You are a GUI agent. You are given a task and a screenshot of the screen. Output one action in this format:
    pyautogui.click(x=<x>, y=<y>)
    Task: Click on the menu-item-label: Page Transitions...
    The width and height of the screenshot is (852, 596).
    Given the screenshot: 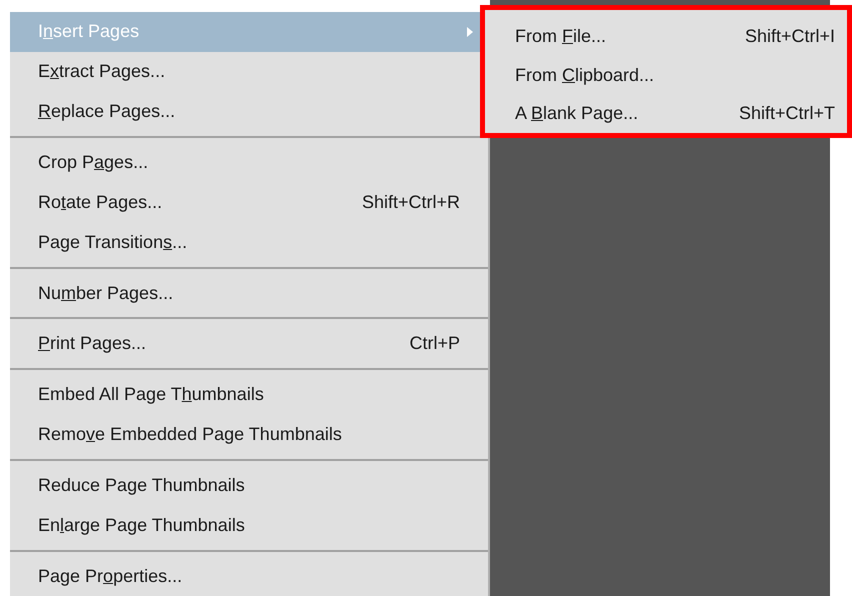 What is the action you would take?
    pyautogui.click(x=113, y=242)
    